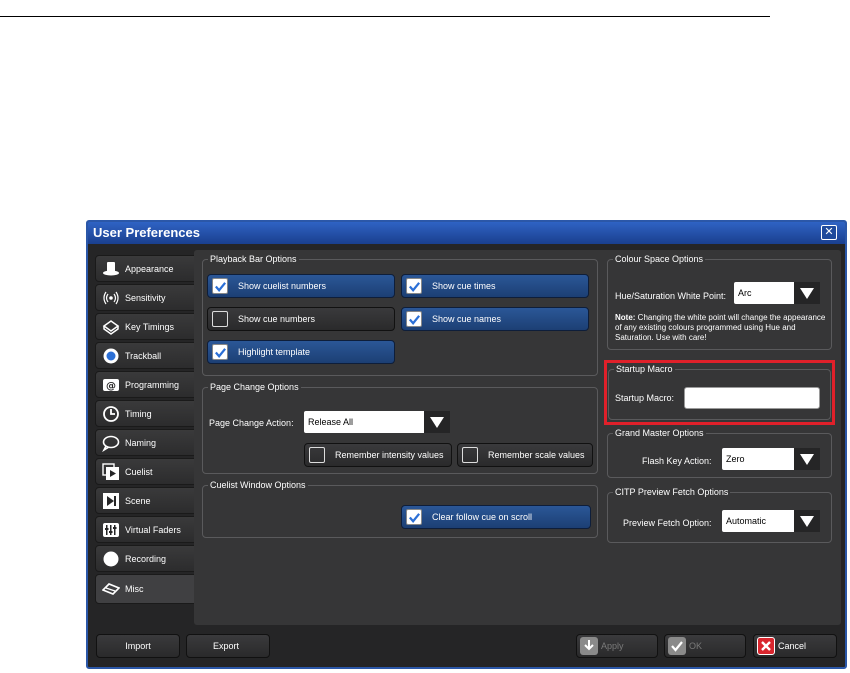  I want to click on dialog-title: User Preferences, so click(146, 232).